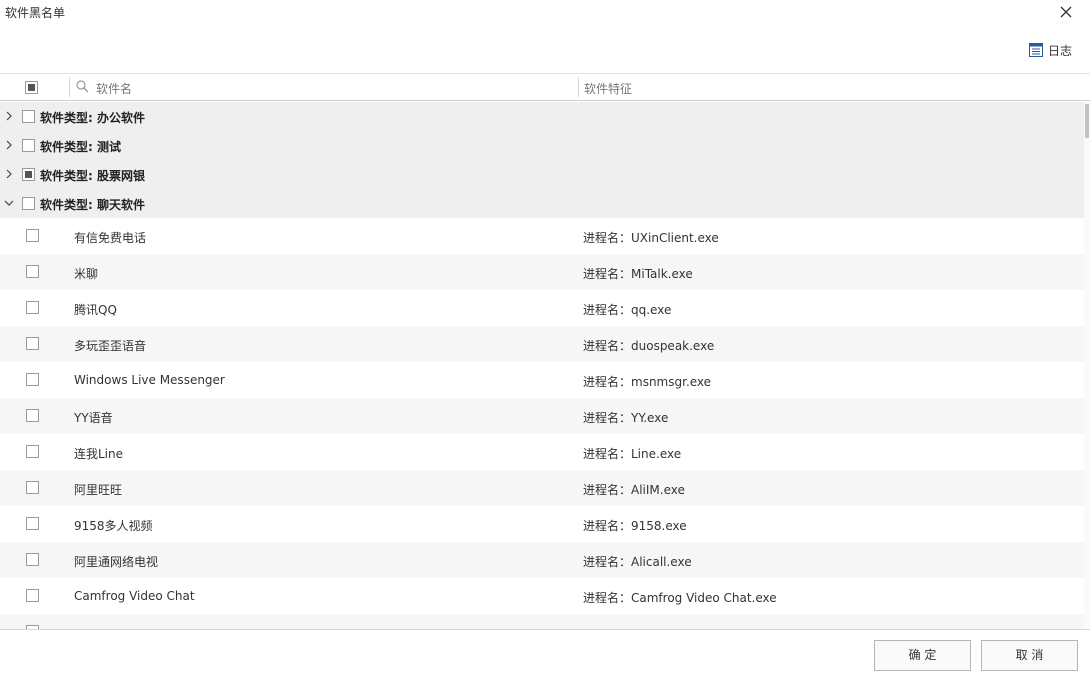 The width and height of the screenshot is (1090, 677). What do you see at coordinates (680, 598) in the screenshot?
I see `software-feature: 进程名：Camfrog Video Chat.exe` at bounding box center [680, 598].